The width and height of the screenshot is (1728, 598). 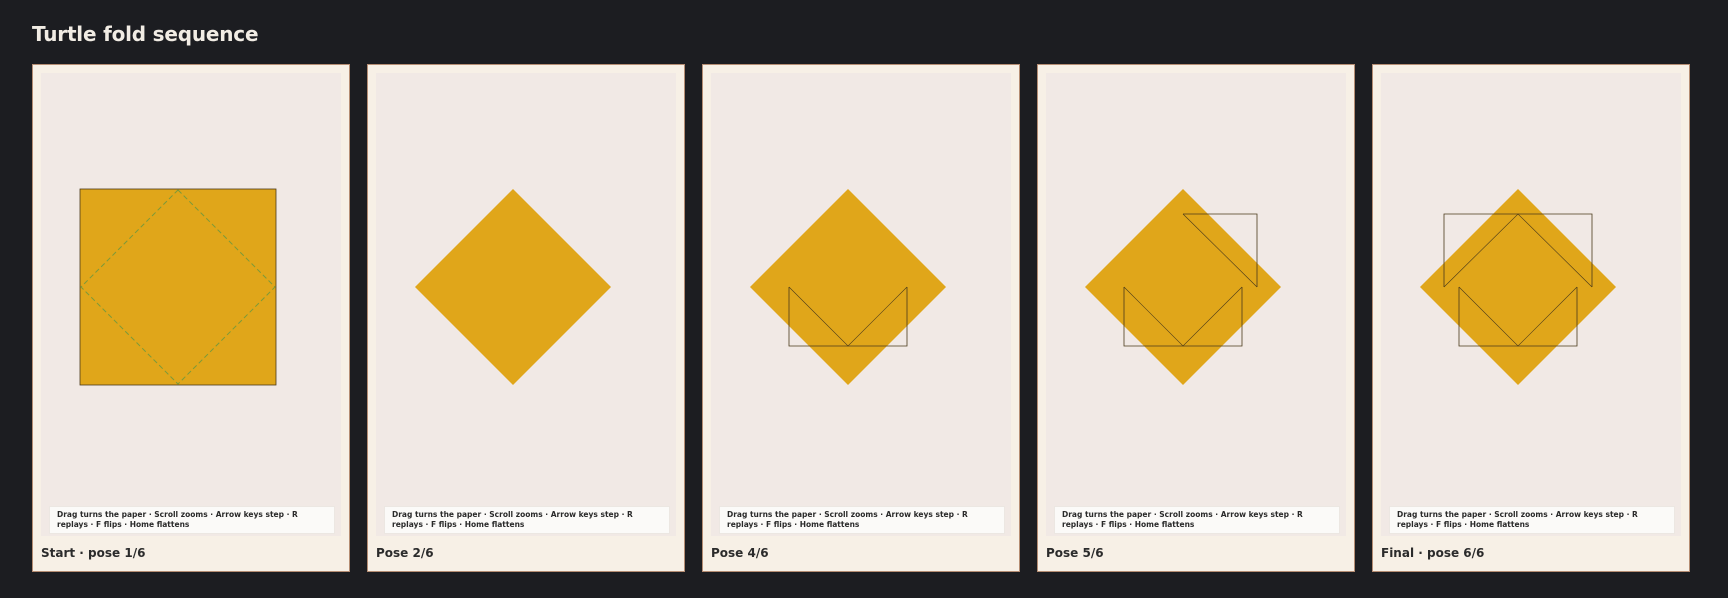 What do you see at coordinates (145, 34) in the screenshot?
I see `page-title: Turtle fold sequence` at bounding box center [145, 34].